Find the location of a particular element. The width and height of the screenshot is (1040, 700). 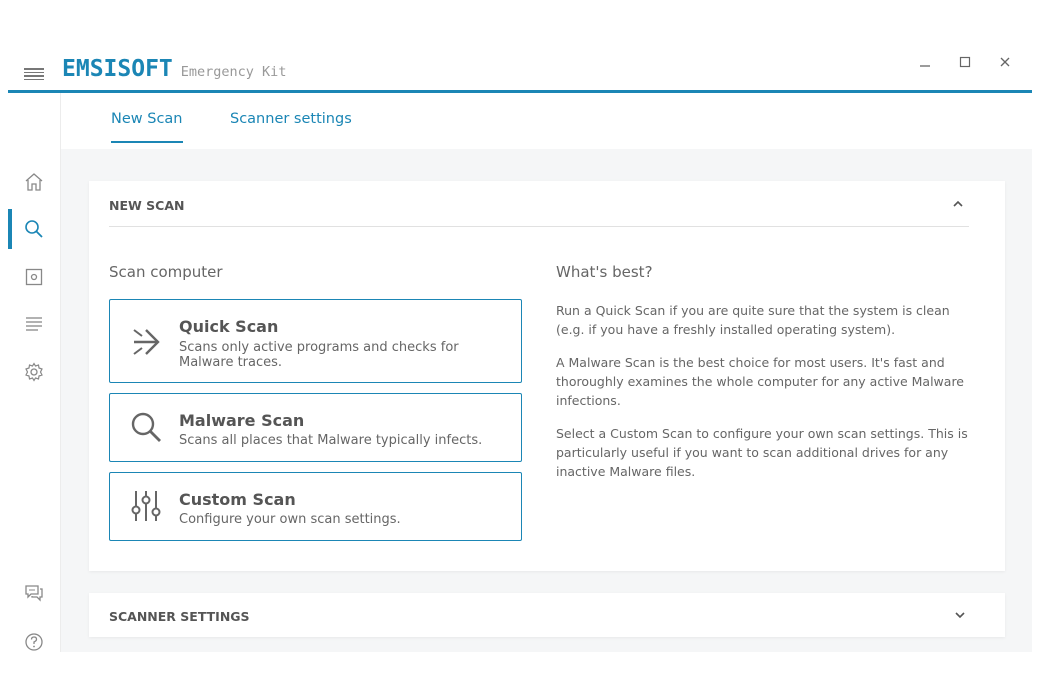

sidebar-item-feedback is located at coordinates (34, 593).